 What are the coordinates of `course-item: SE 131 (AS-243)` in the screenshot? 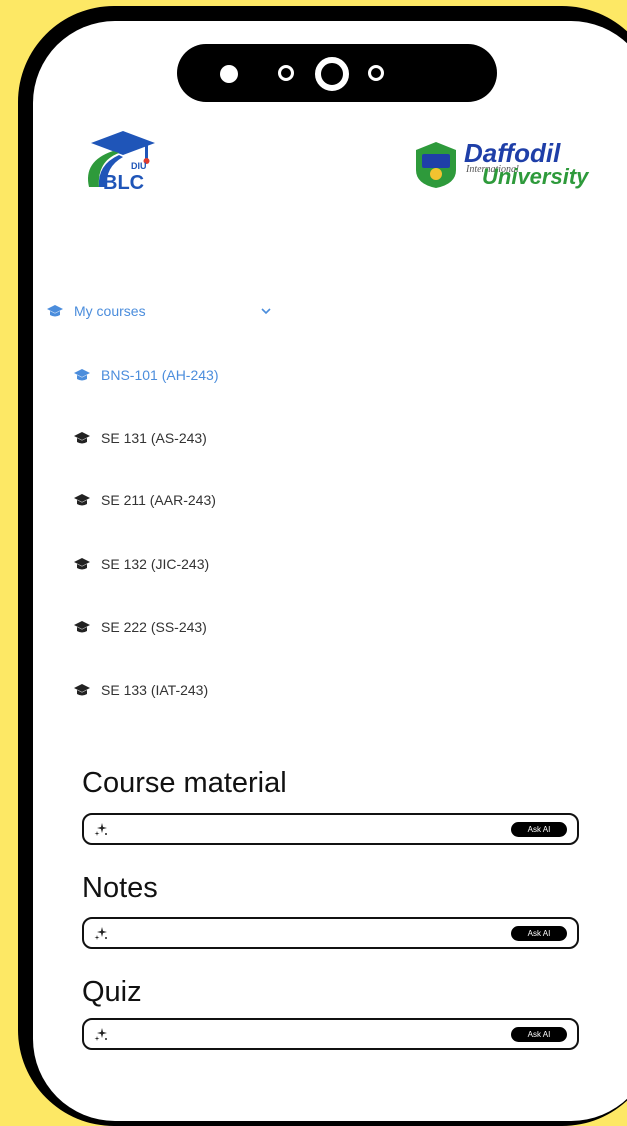 It's located at (140, 438).